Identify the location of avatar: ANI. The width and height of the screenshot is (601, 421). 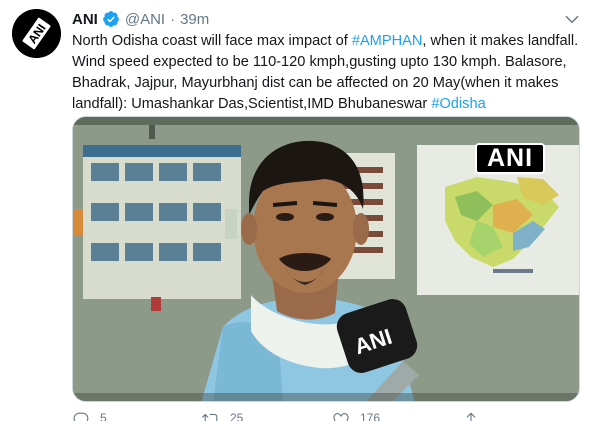
(36, 33).